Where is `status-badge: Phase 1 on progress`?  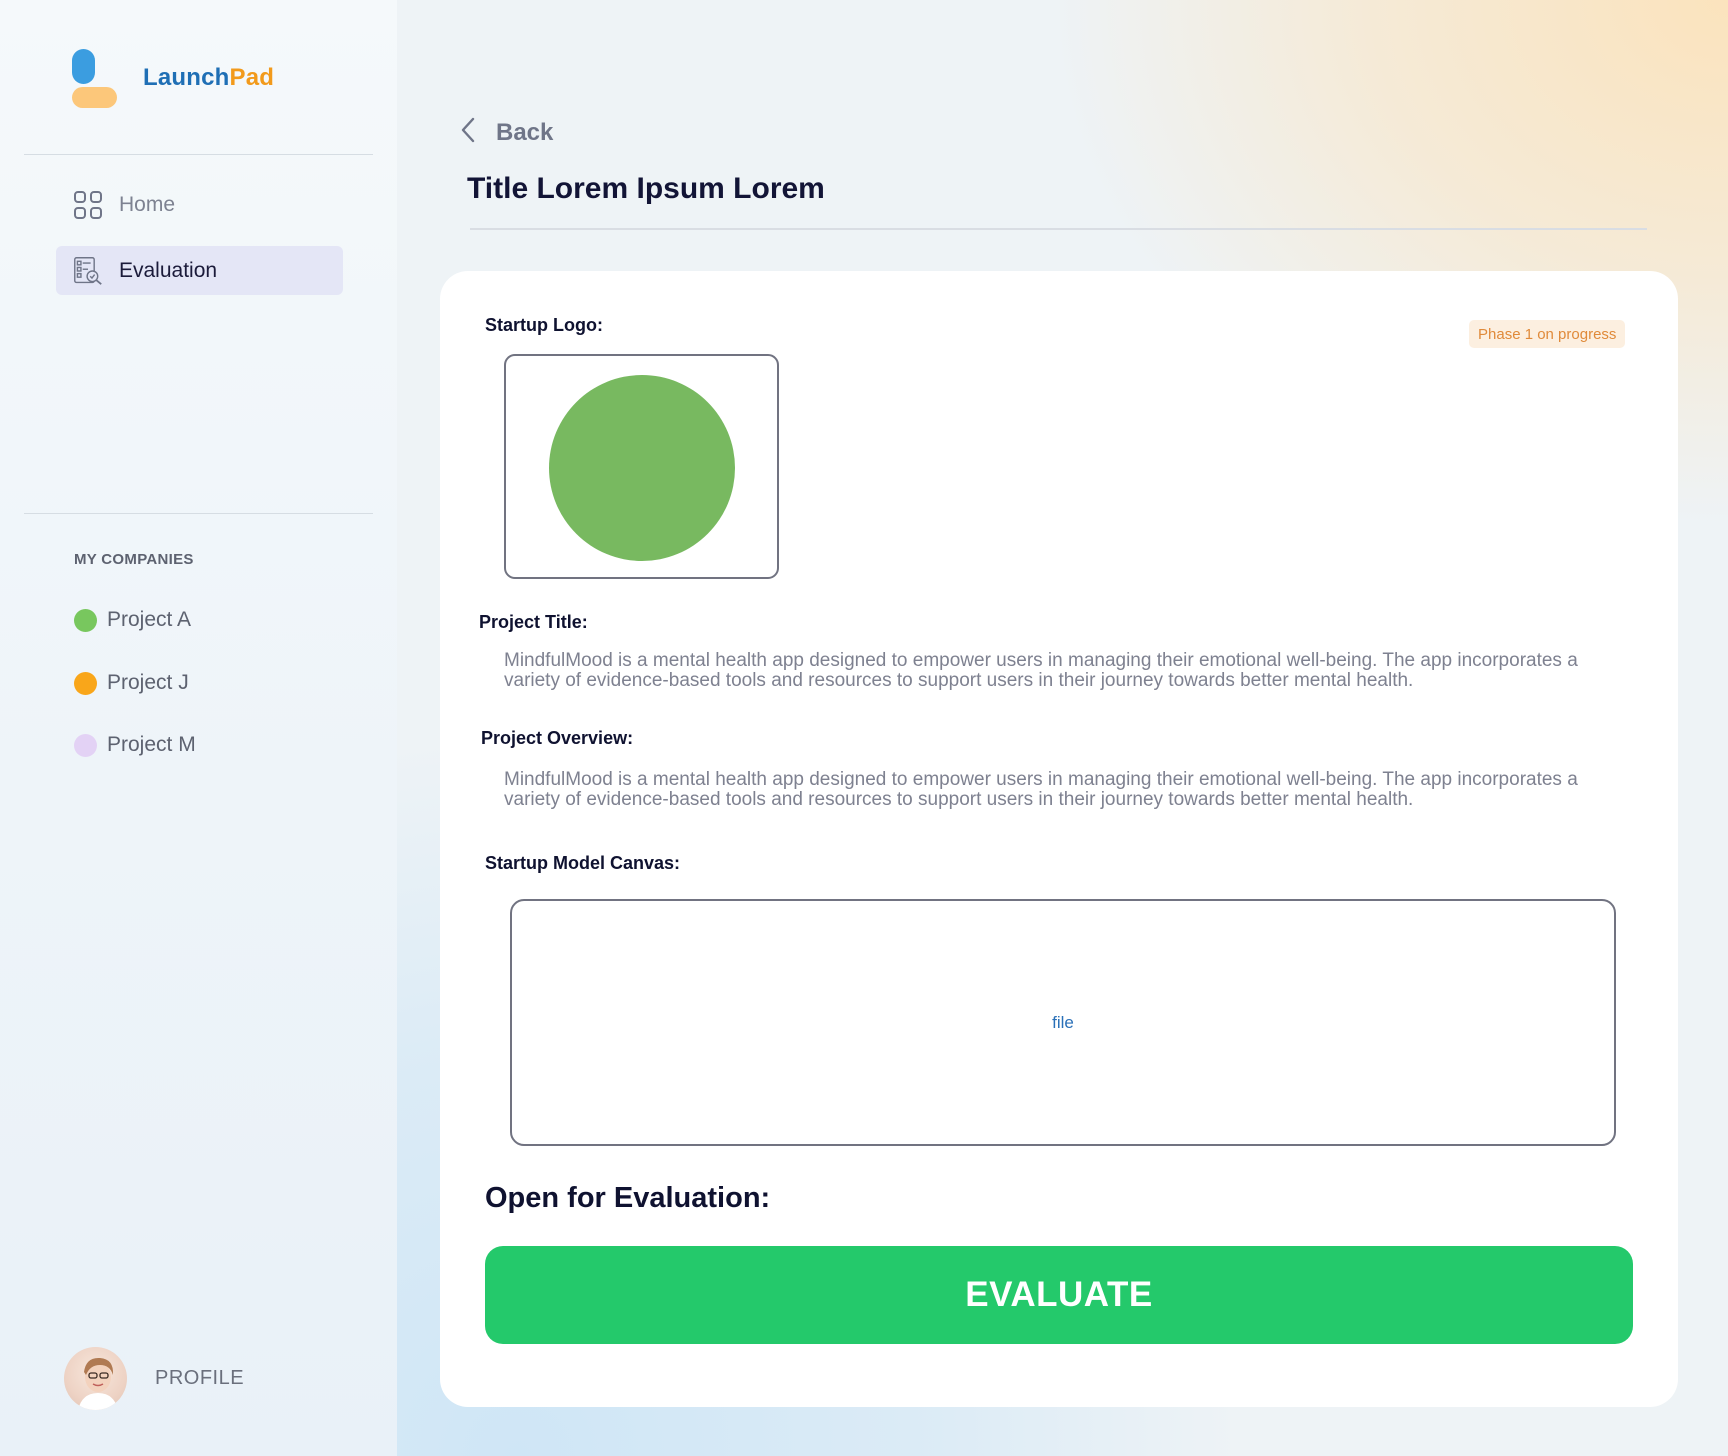 status-badge: Phase 1 on progress is located at coordinates (1547, 334).